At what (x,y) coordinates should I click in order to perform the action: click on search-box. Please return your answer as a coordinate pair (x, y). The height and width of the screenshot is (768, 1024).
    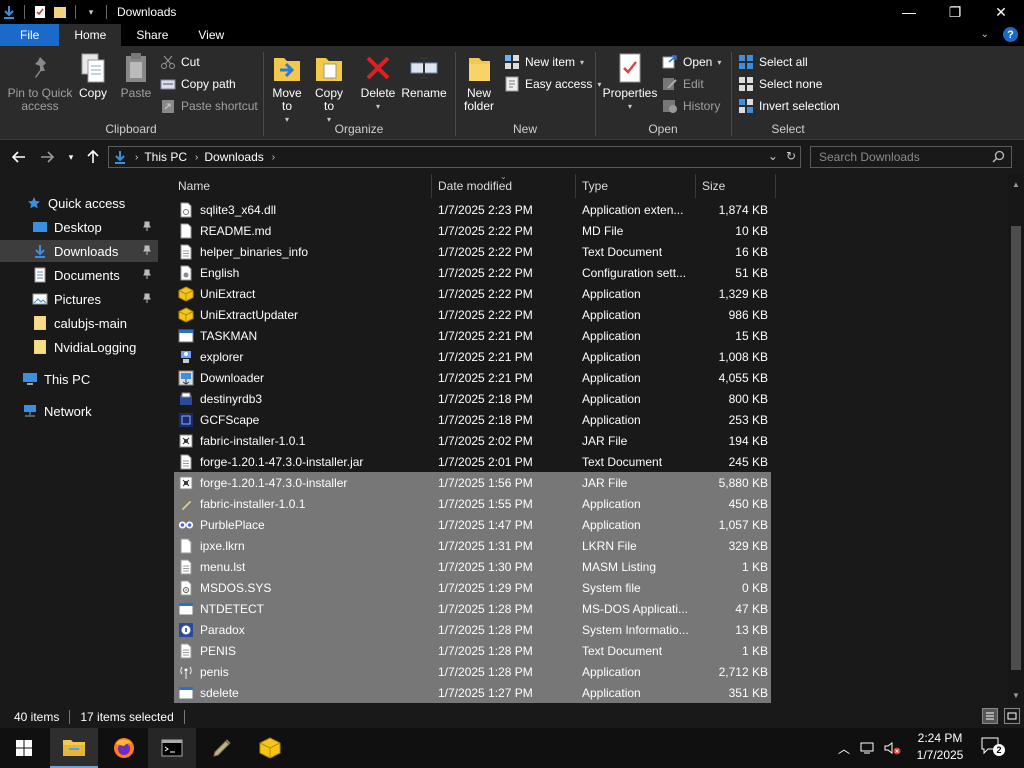
    Looking at the image, I should click on (911, 157).